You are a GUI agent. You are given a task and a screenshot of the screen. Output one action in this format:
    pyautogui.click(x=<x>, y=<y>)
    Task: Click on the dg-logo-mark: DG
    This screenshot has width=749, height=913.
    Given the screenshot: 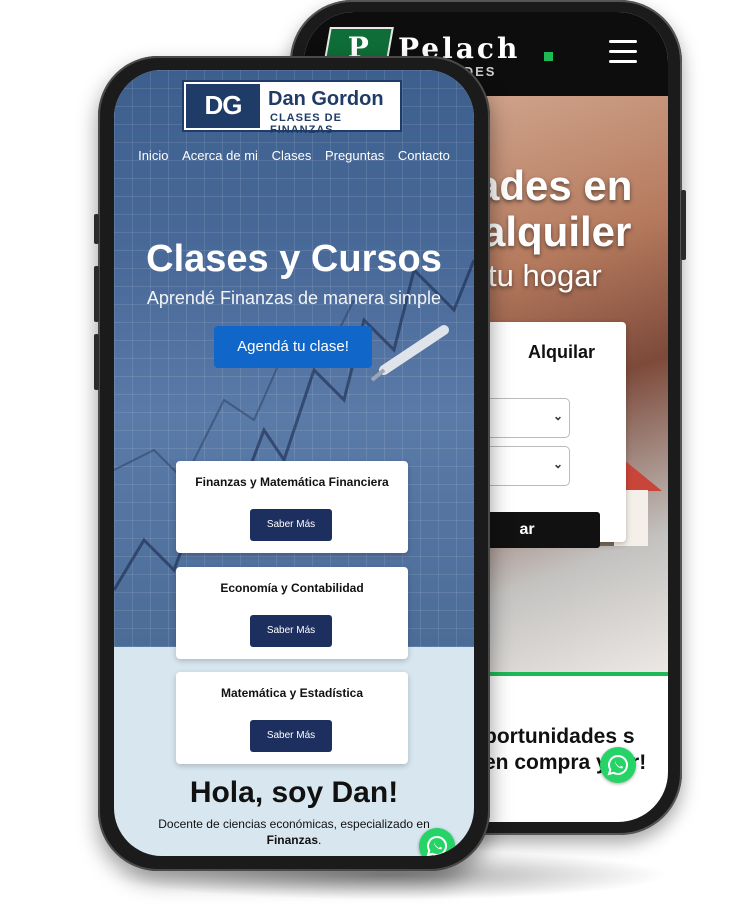 What is the action you would take?
    pyautogui.click(x=223, y=106)
    